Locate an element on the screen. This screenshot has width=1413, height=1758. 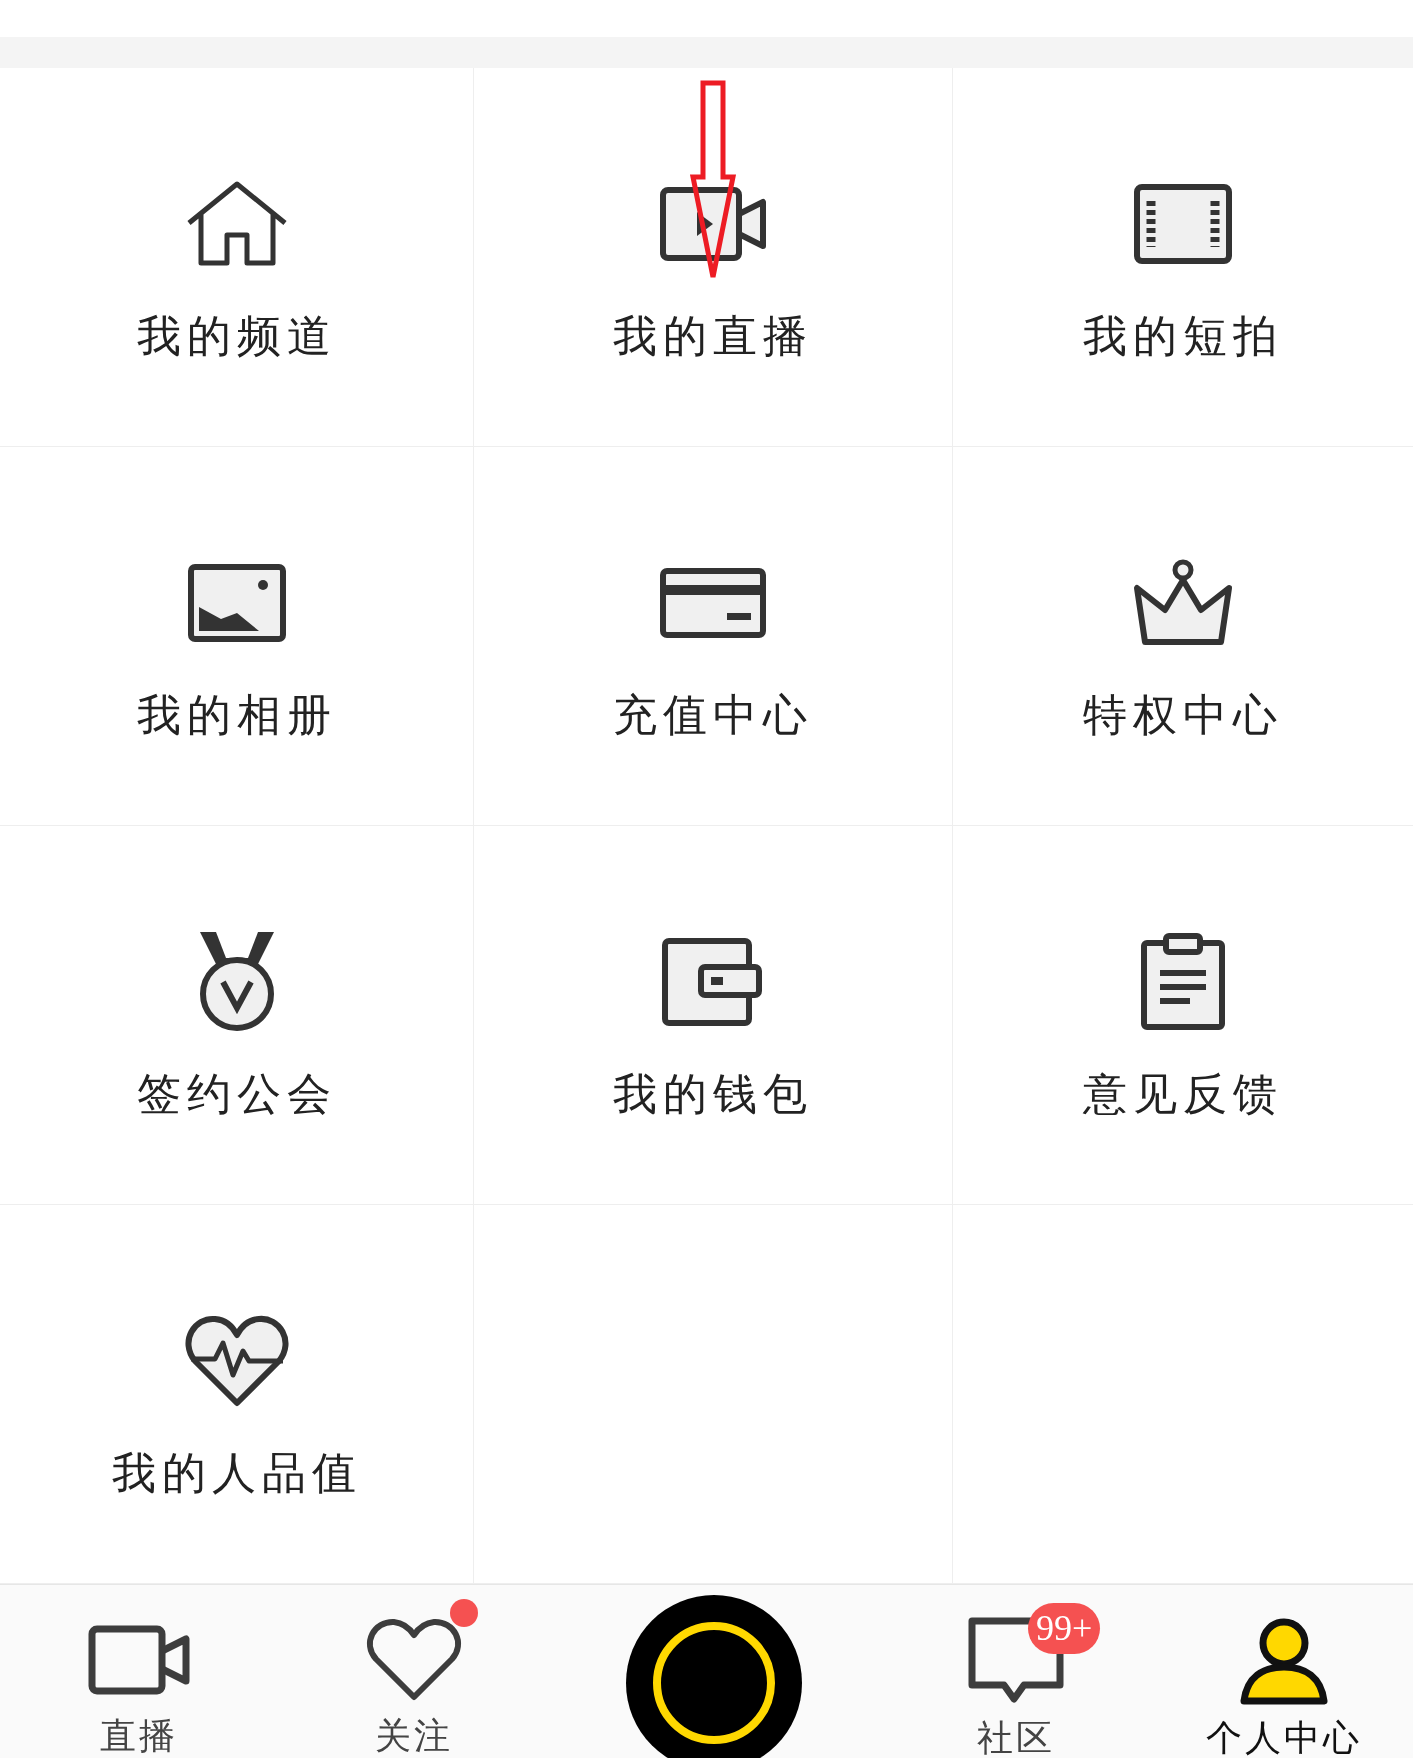
menu-item-label: 特权中心 is located at coordinates (1183, 716).